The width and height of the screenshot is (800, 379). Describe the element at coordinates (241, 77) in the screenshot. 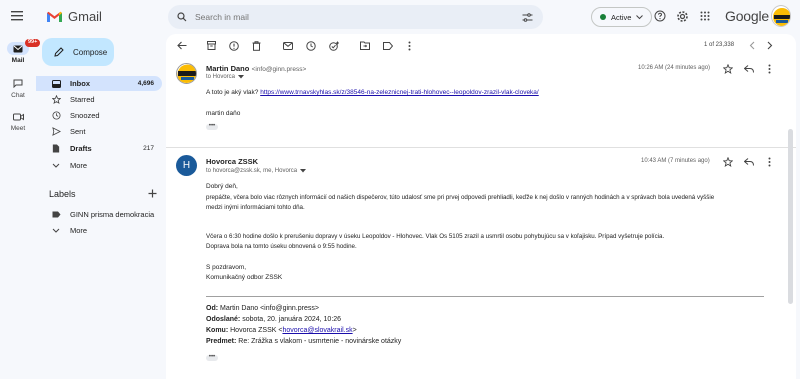

I see `caret-down-icon` at that location.